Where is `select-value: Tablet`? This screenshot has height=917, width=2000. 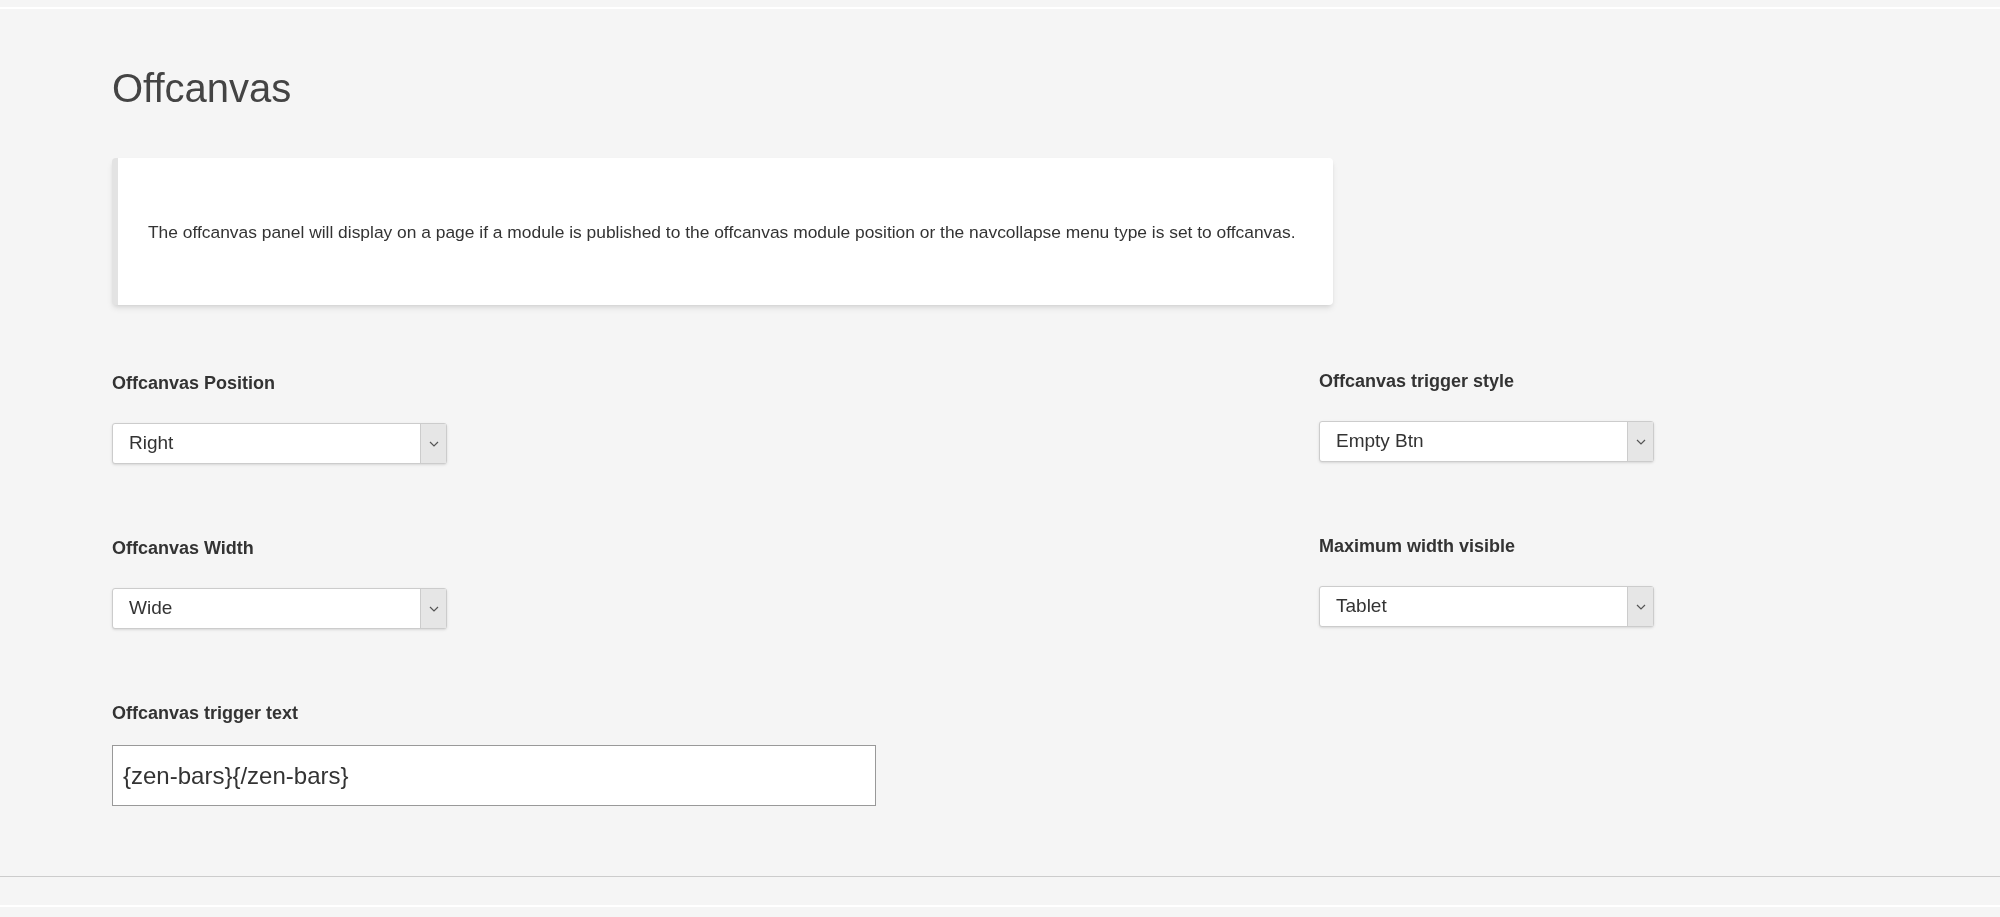
select-value: Tablet is located at coordinates (1361, 606).